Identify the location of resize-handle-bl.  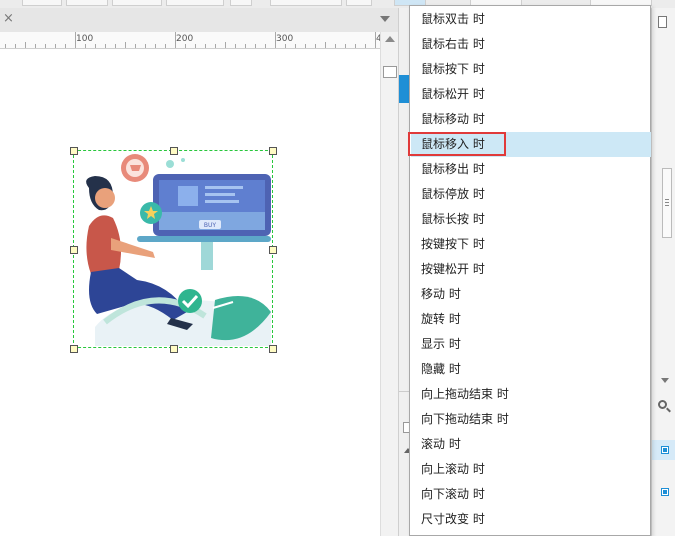
(74, 349).